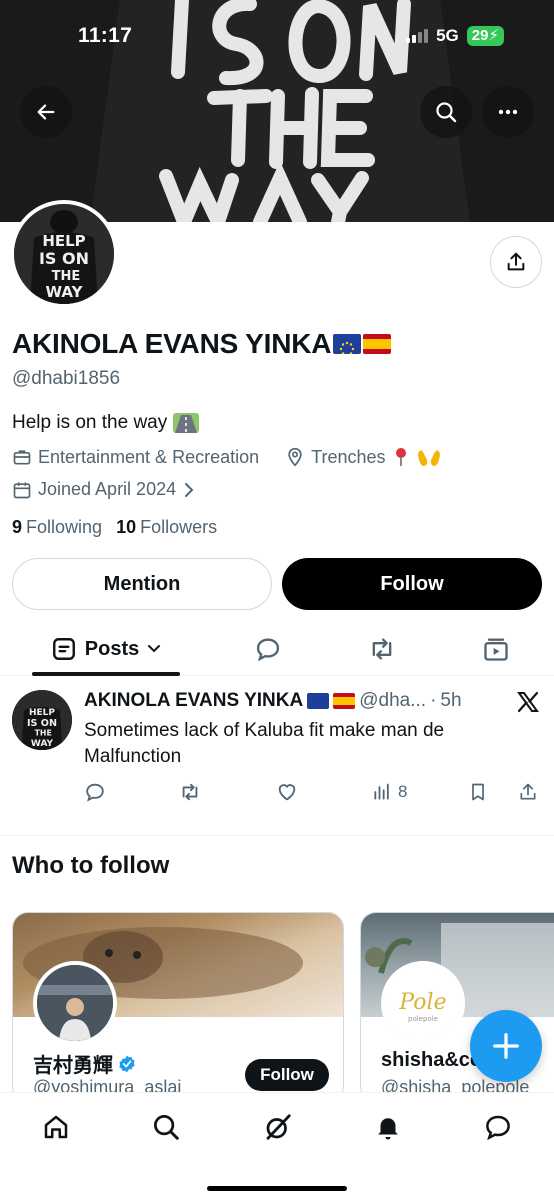 The image size is (554, 1200). I want to click on motorway-icon, so click(186, 423).